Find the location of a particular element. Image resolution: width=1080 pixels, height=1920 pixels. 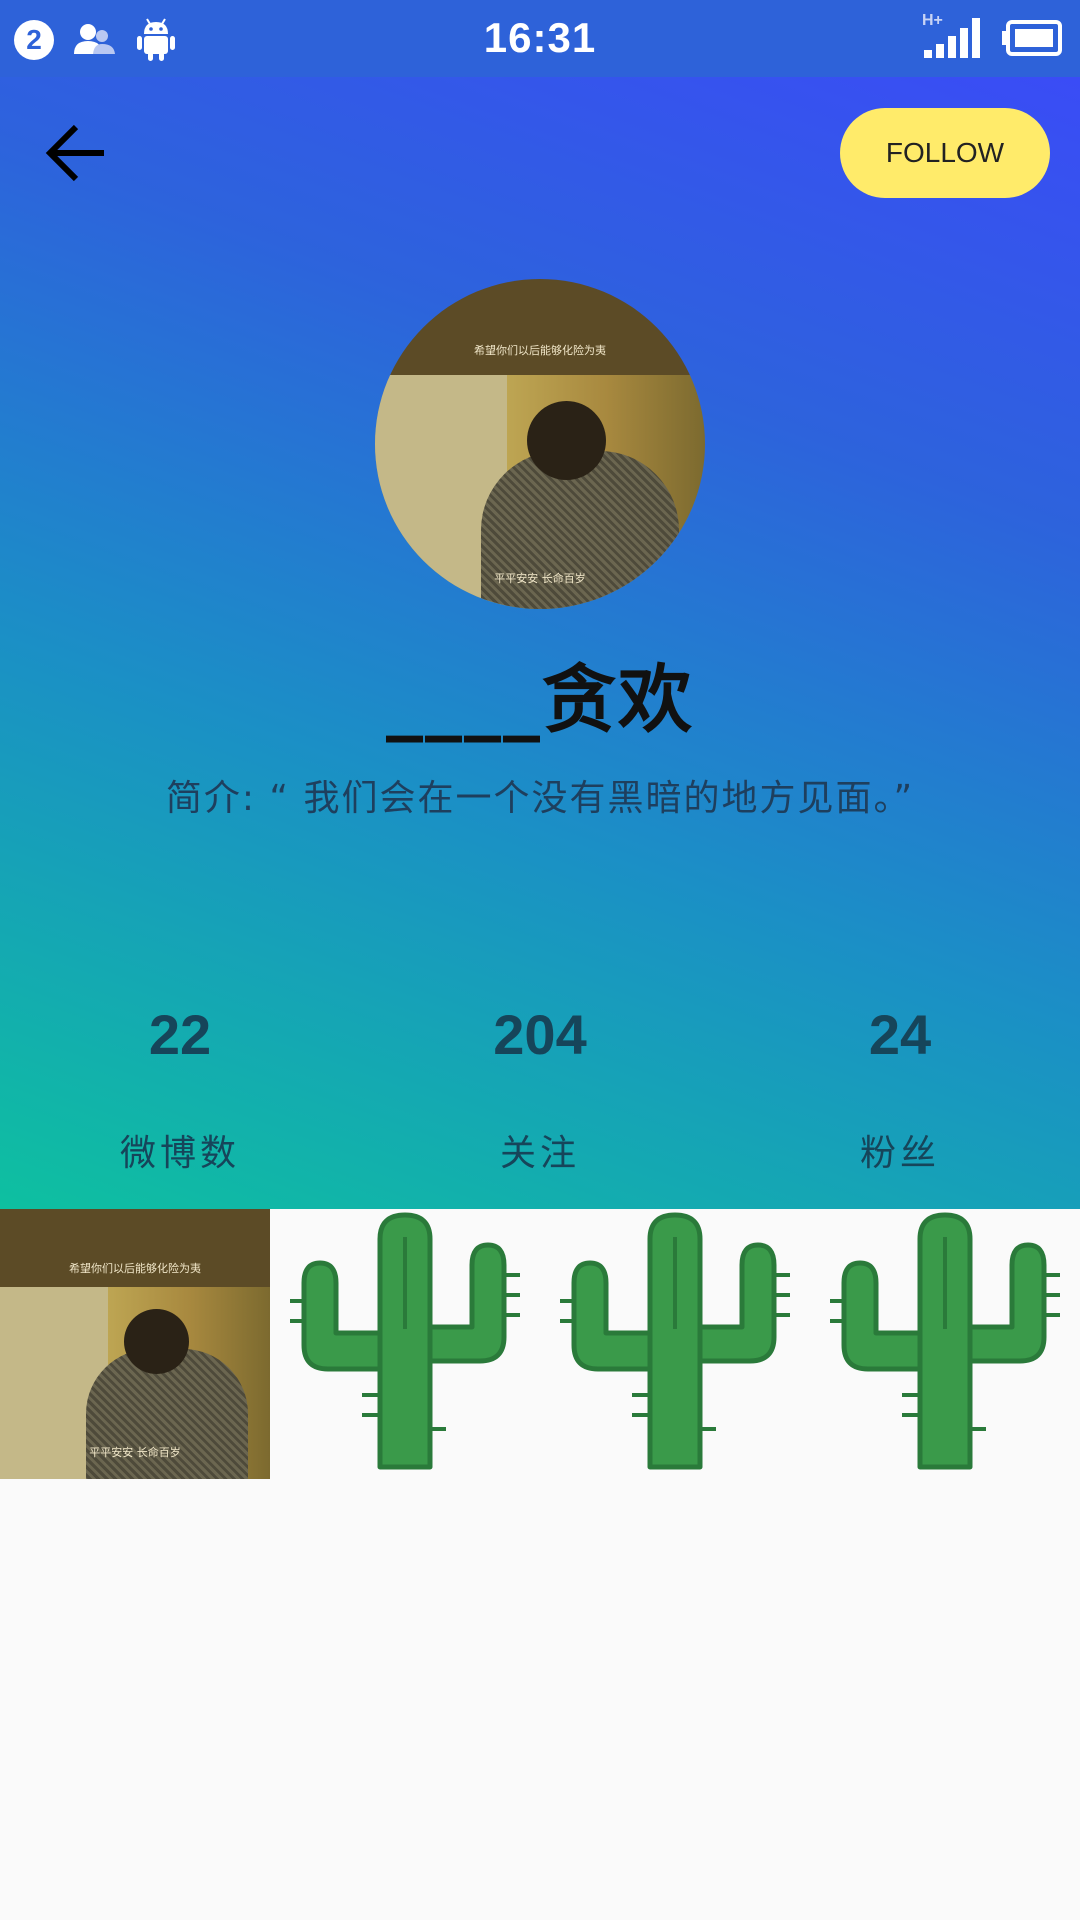

back-button is located at coordinates (76, 153).